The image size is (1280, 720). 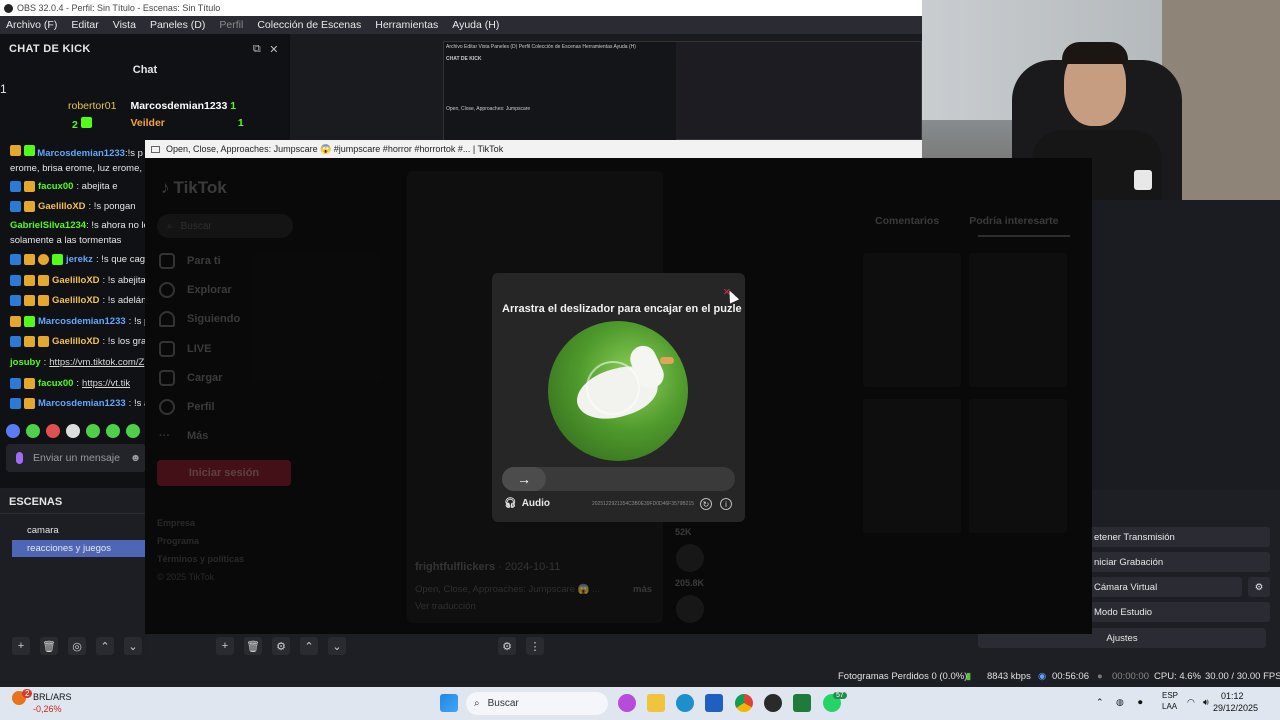 I want to click on leader-count-1: 2, so click(x=75, y=125).